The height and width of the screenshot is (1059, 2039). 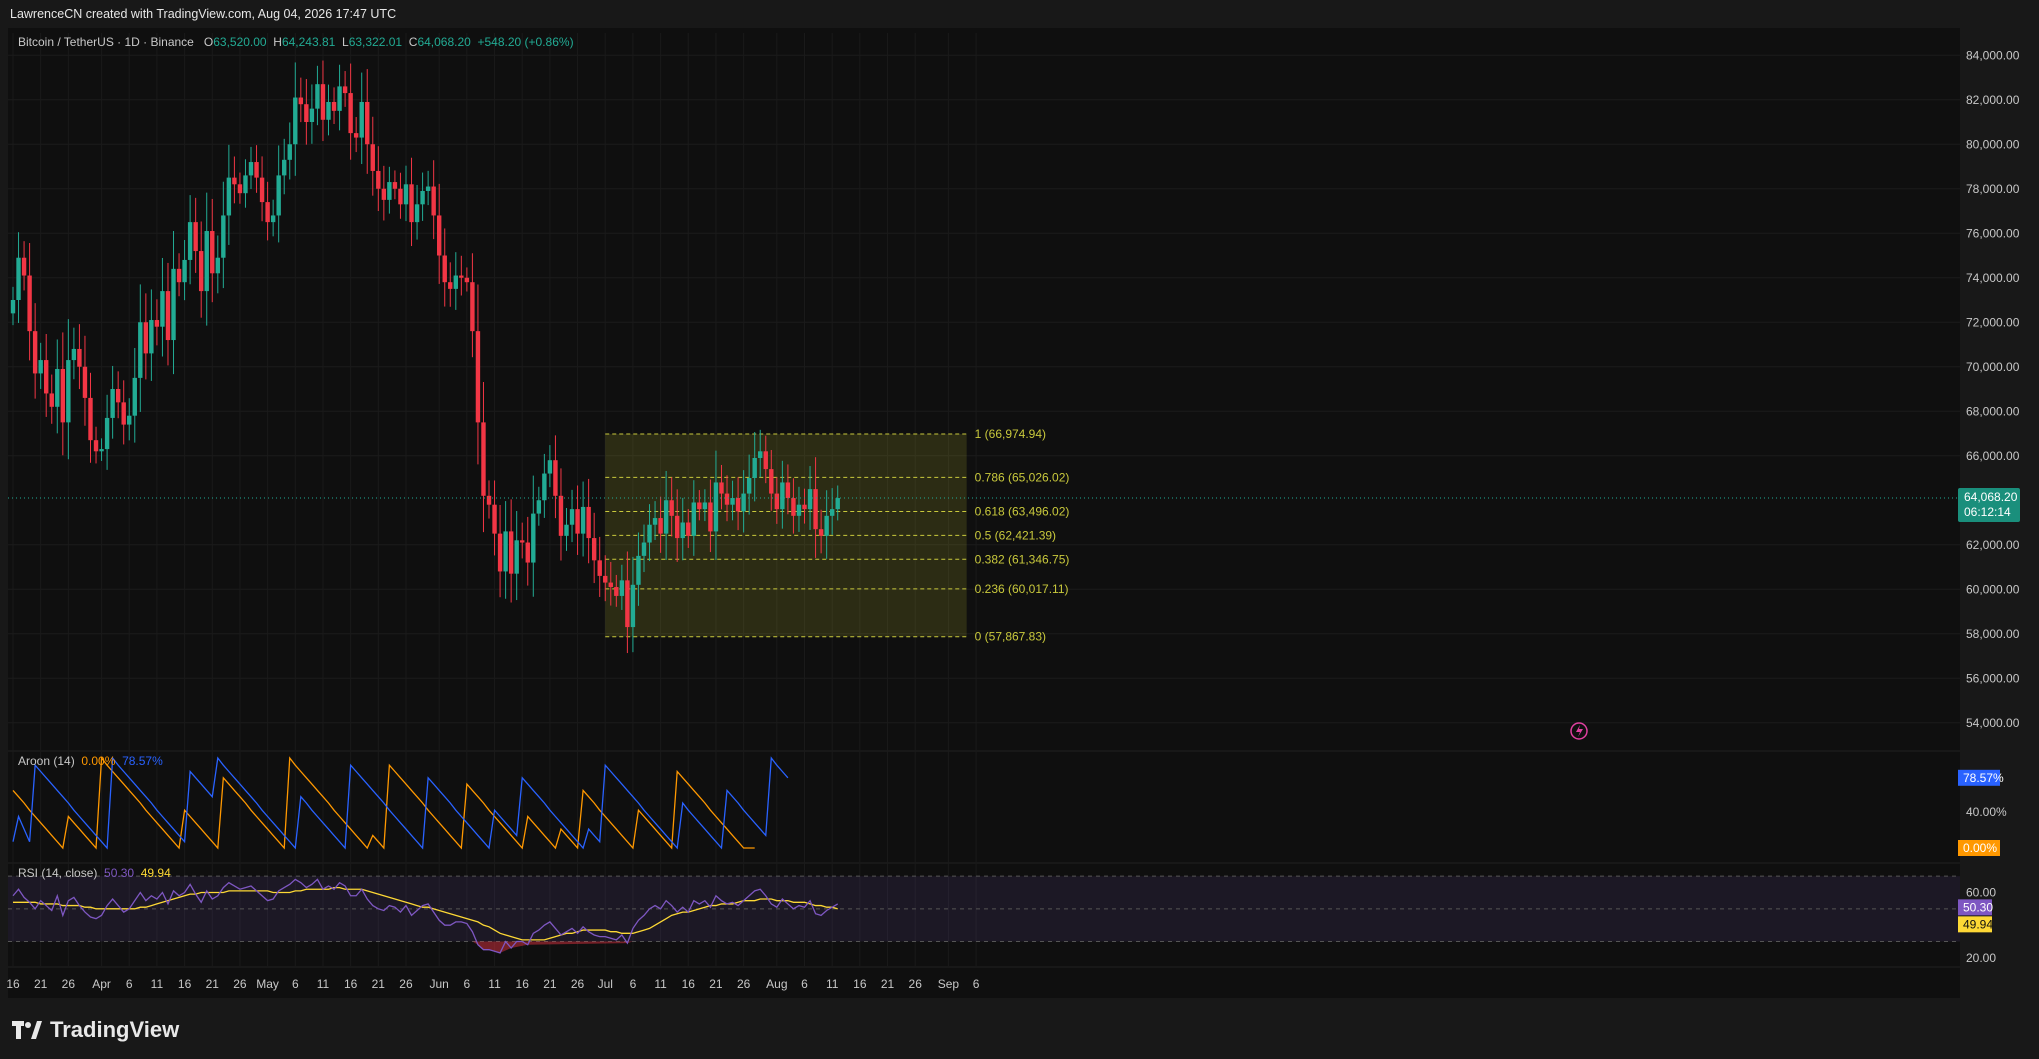 I want to click on tradingview-logo: TradingView, so click(x=95, y=1030).